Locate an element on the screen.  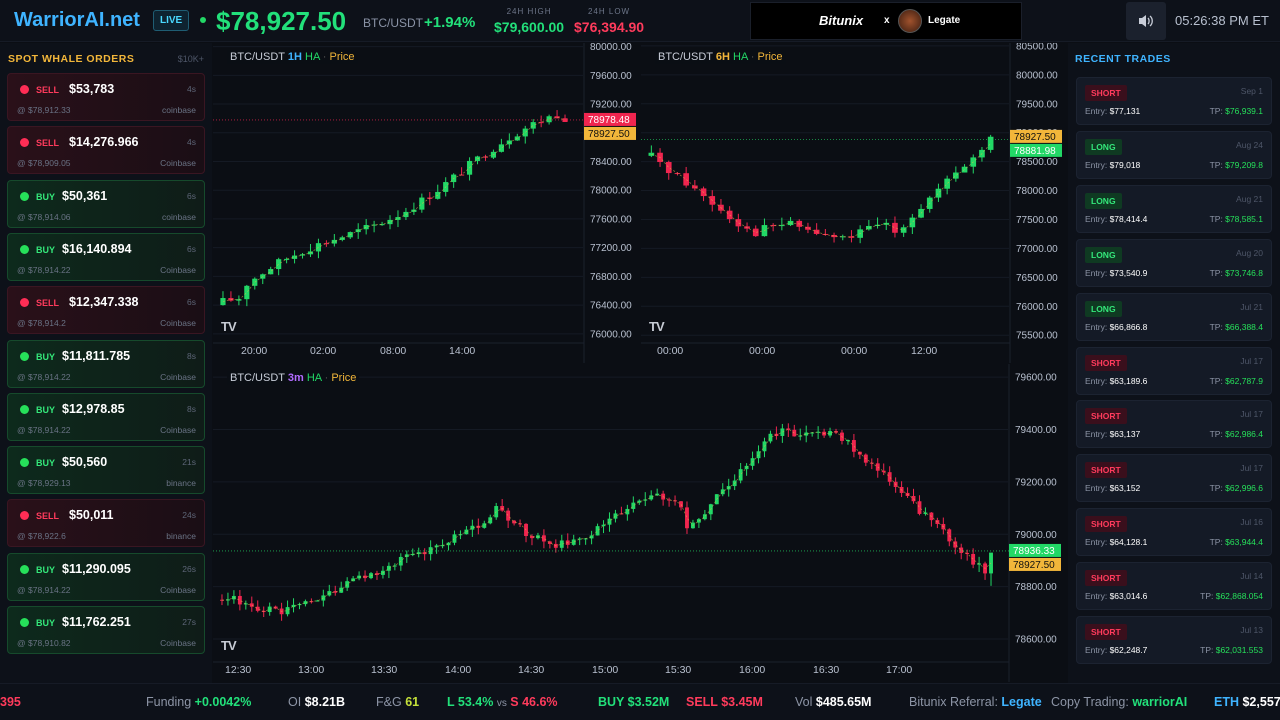
sound-toggle-button is located at coordinates (1146, 21).